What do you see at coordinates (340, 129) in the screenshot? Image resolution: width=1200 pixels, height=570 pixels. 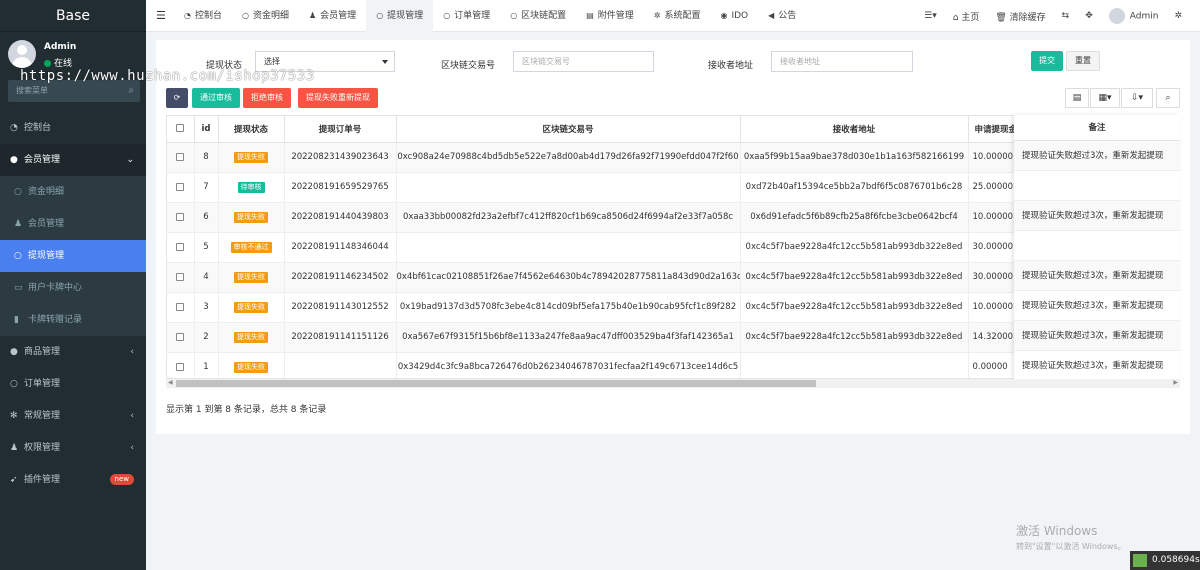 I see `column-header-order: 提现订单号` at bounding box center [340, 129].